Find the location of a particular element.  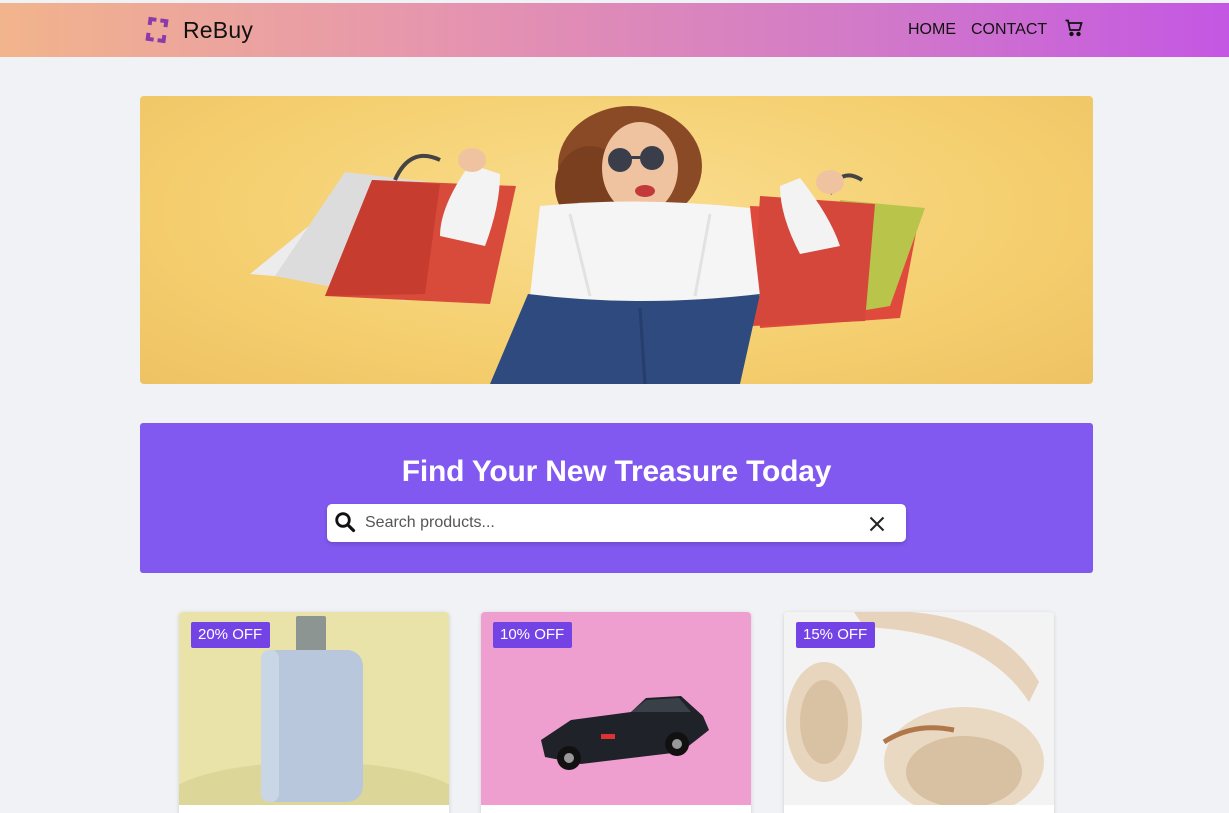

close-icon is located at coordinates (877, 524).